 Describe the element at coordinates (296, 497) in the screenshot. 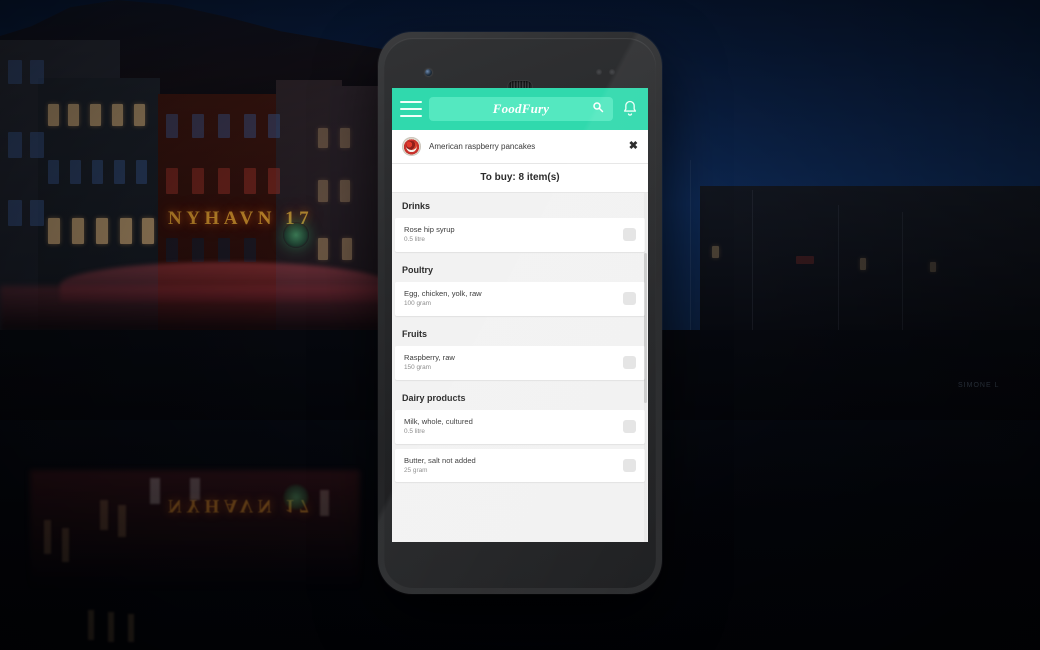

I see `green-neon-reflection` at that location.